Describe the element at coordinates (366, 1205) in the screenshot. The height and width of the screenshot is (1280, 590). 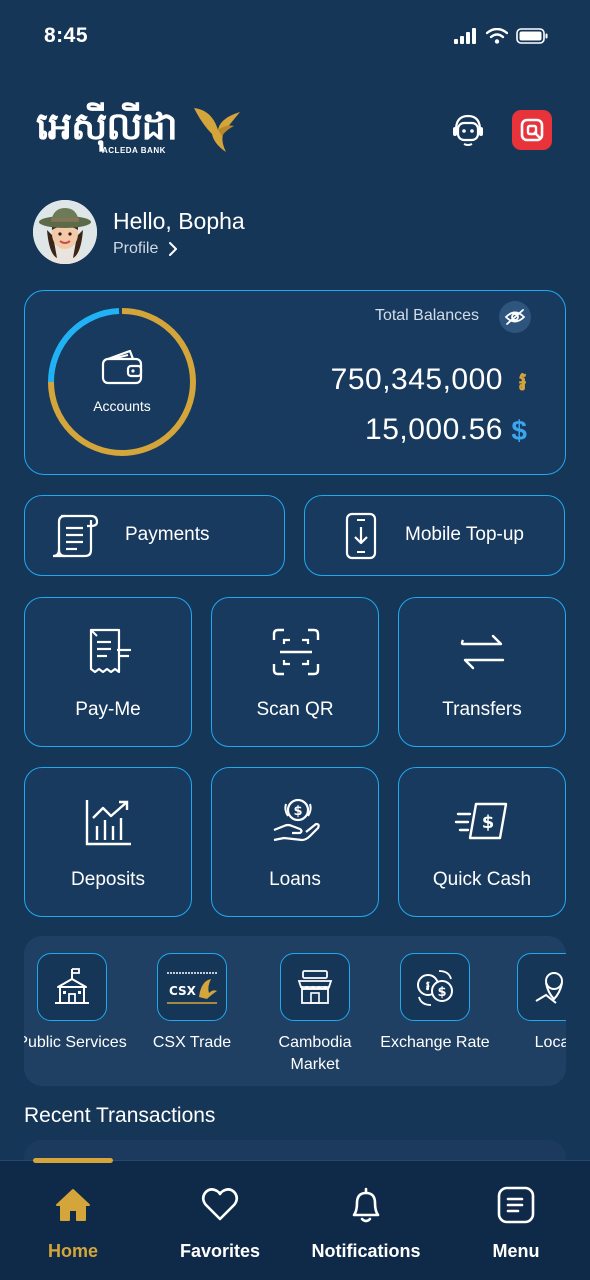
I see `bell-icon` at that location.